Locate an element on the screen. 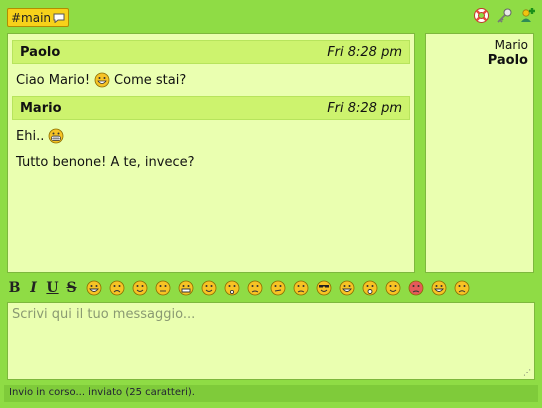 This screenshot has height=408, width=542. top-bar: #main is located at coordinates (271, 15).